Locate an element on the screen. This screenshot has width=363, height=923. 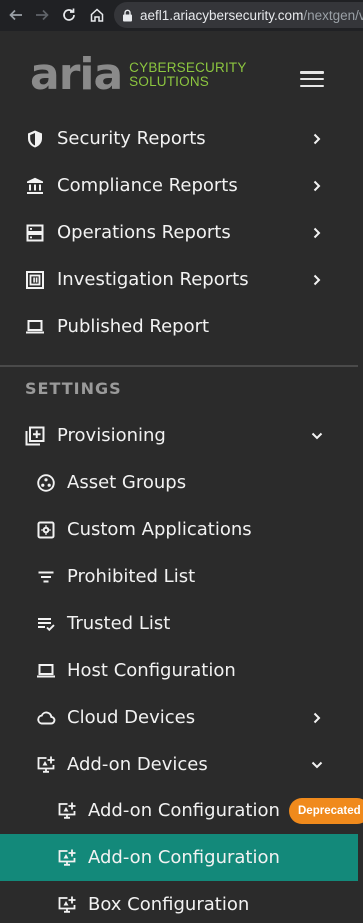
checklist-icon is located at coordinates (46, 624).